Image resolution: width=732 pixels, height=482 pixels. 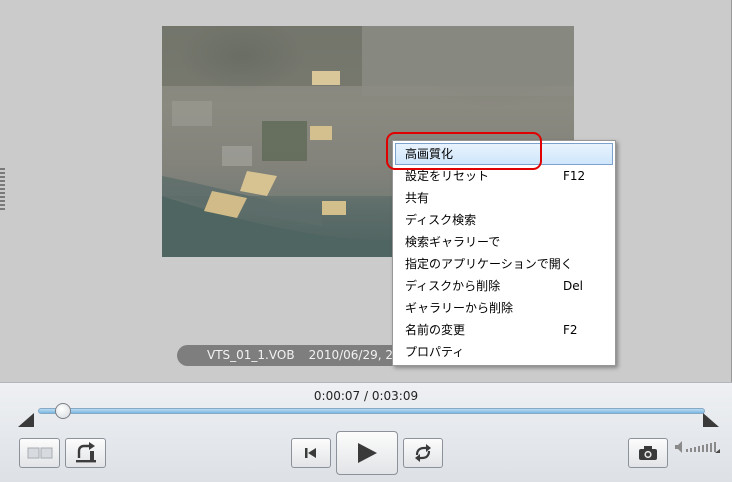 I want to click on menu-item-remove-from-gallery: ギャラリーから削除, so click(x=504, y=308).